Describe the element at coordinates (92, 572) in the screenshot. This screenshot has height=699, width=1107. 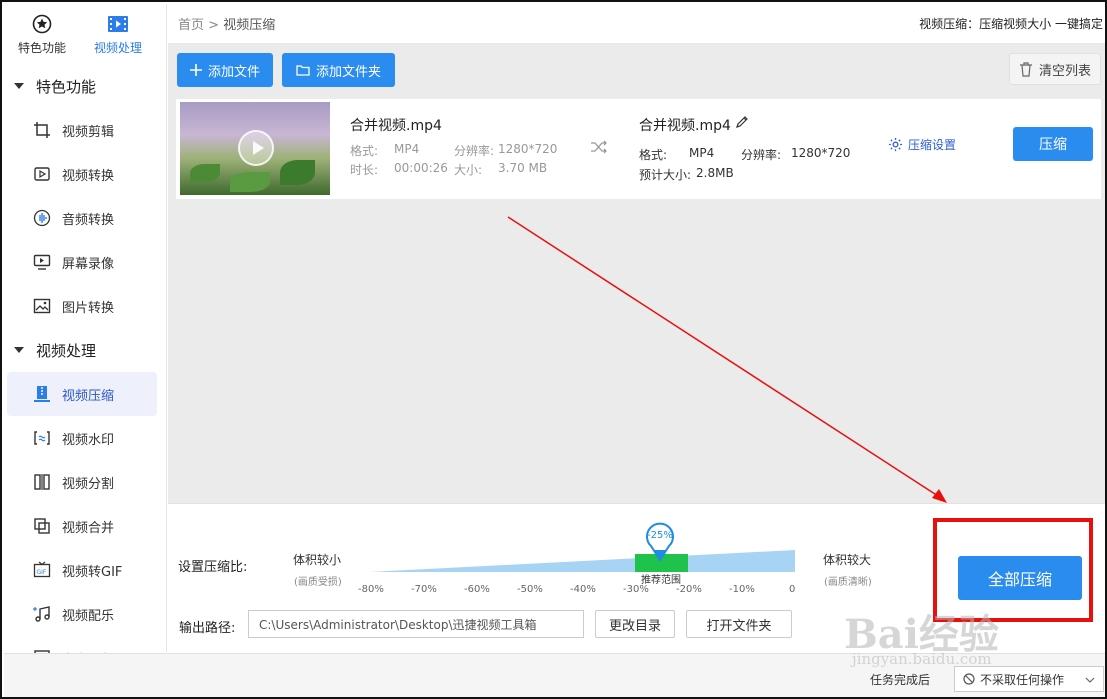
I see `sidebar-item-label: 视频转GIF` at that location.